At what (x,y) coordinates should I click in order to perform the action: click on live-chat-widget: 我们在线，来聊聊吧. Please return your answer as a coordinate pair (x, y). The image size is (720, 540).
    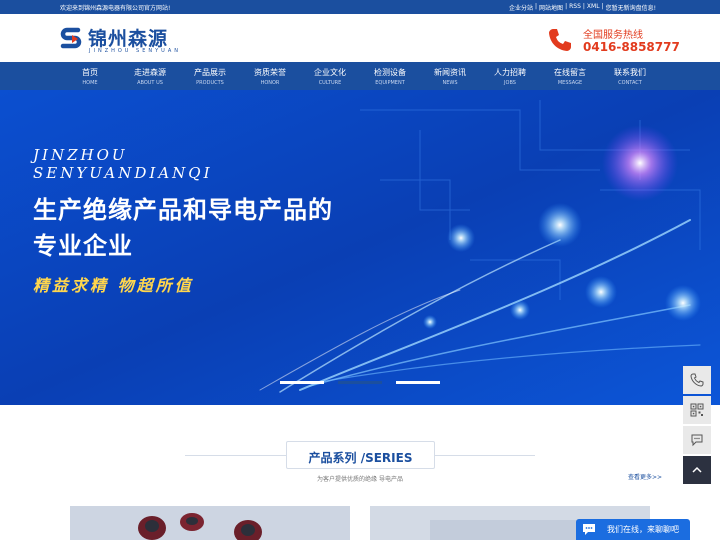
    Looking at the image, I should click on (633, 529).